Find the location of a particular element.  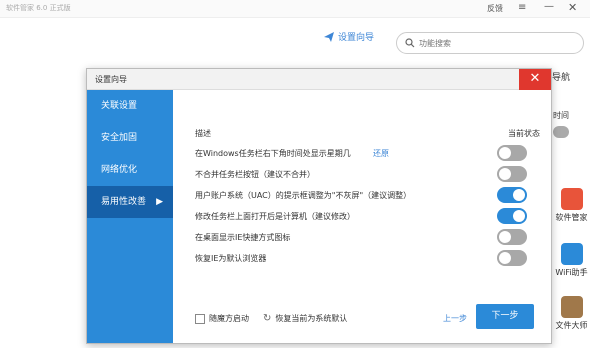

app-wifi-assistant: WiFi助手 is located at coordinates (571, 260).